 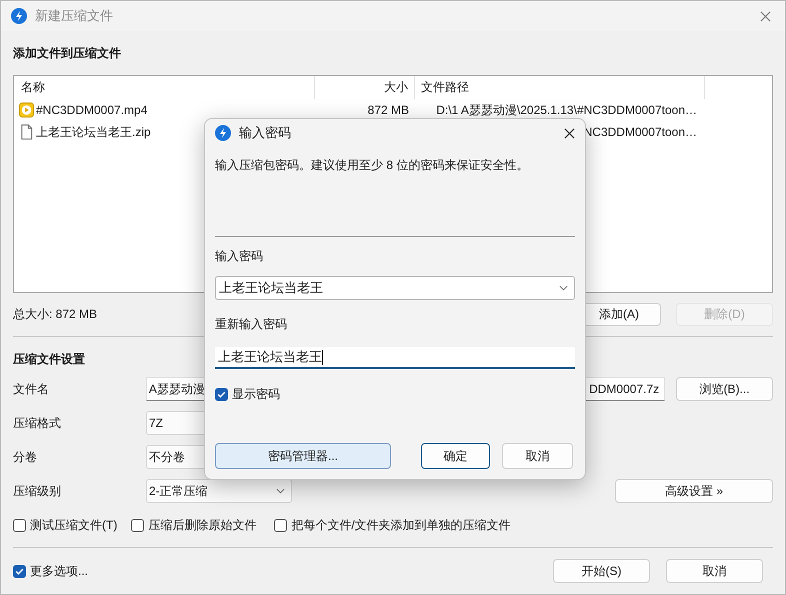 I want to click on dialog-button: 取消, so click(x=537, y=456).